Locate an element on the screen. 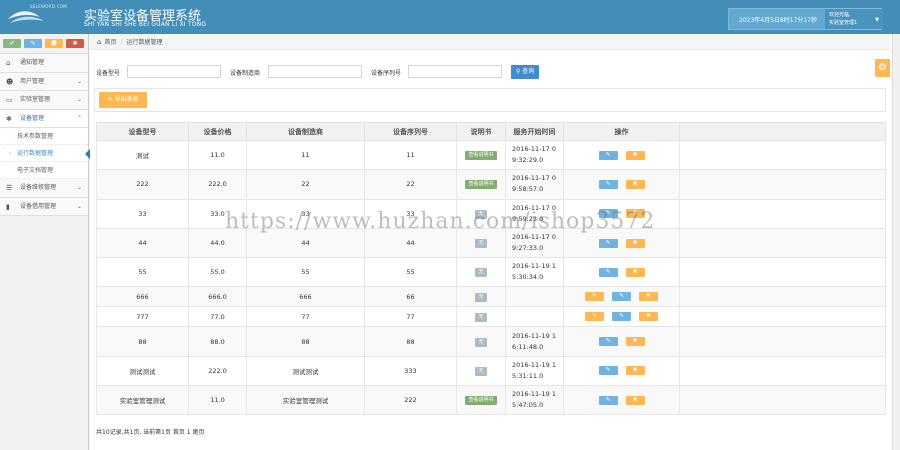 The width and height of the screenshot is (900, 450). users-icon: ☻ is located at coordinates (54, 43).